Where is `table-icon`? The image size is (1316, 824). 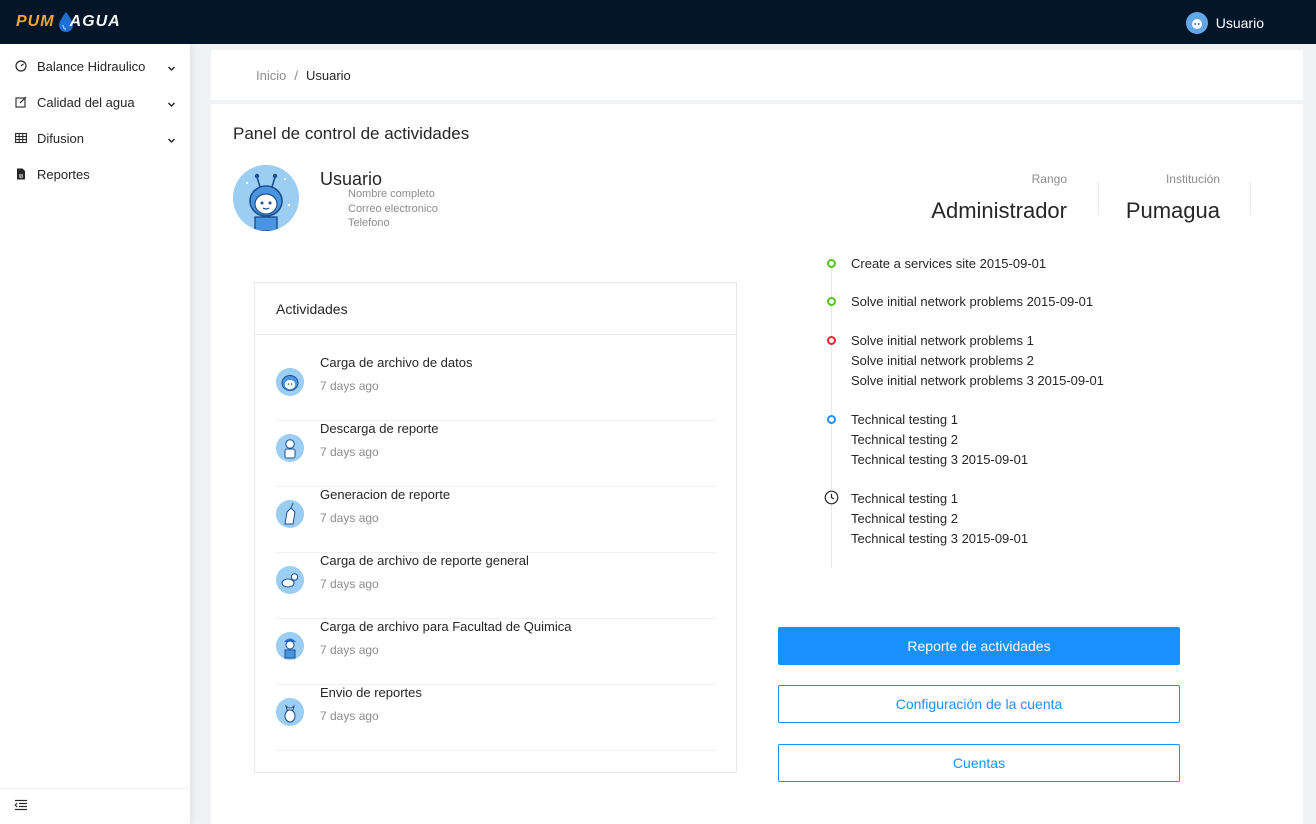
table-icon is located at coordinates (20, 138).